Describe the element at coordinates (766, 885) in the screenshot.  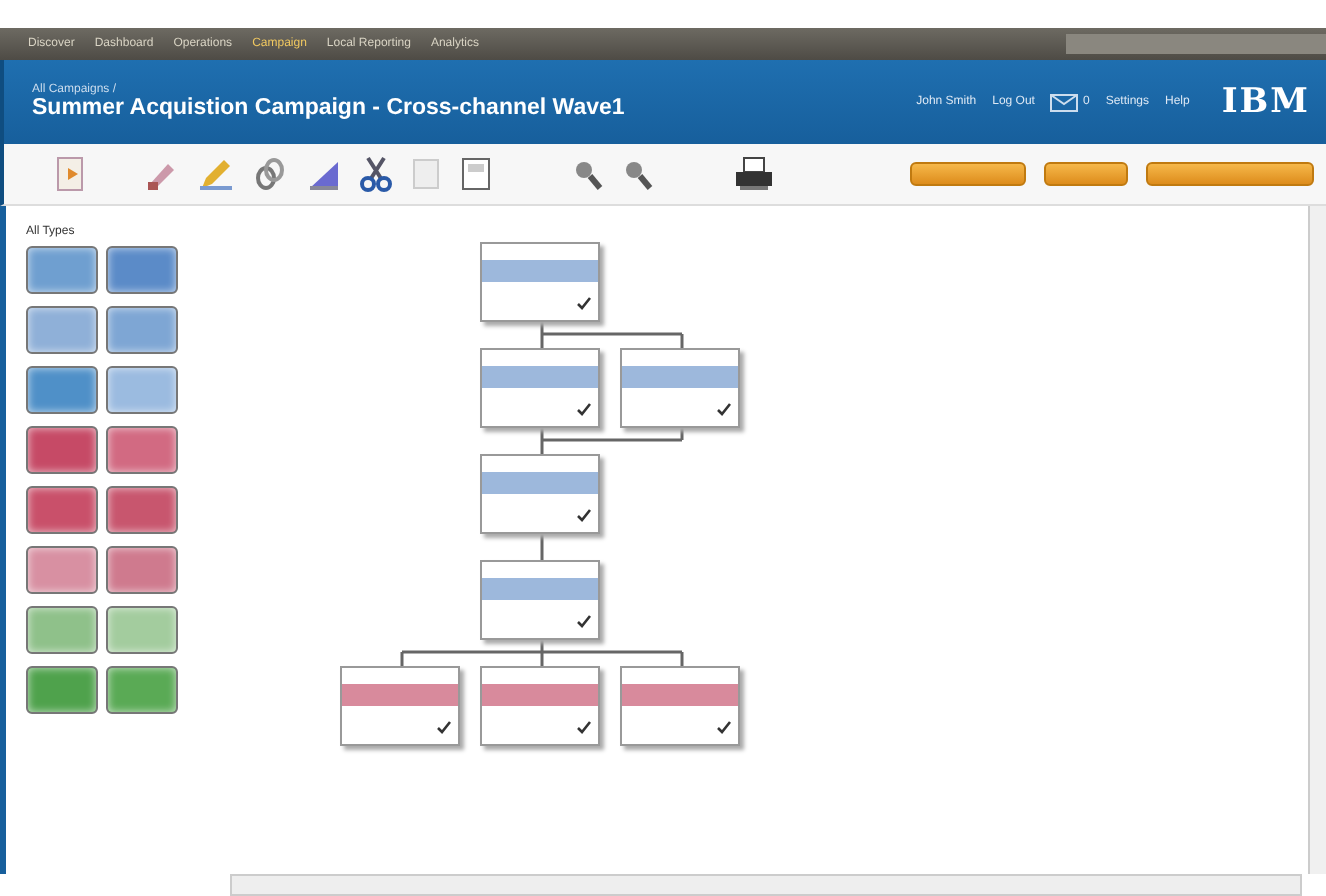
I see `horizontal-scrollbar` at that location.